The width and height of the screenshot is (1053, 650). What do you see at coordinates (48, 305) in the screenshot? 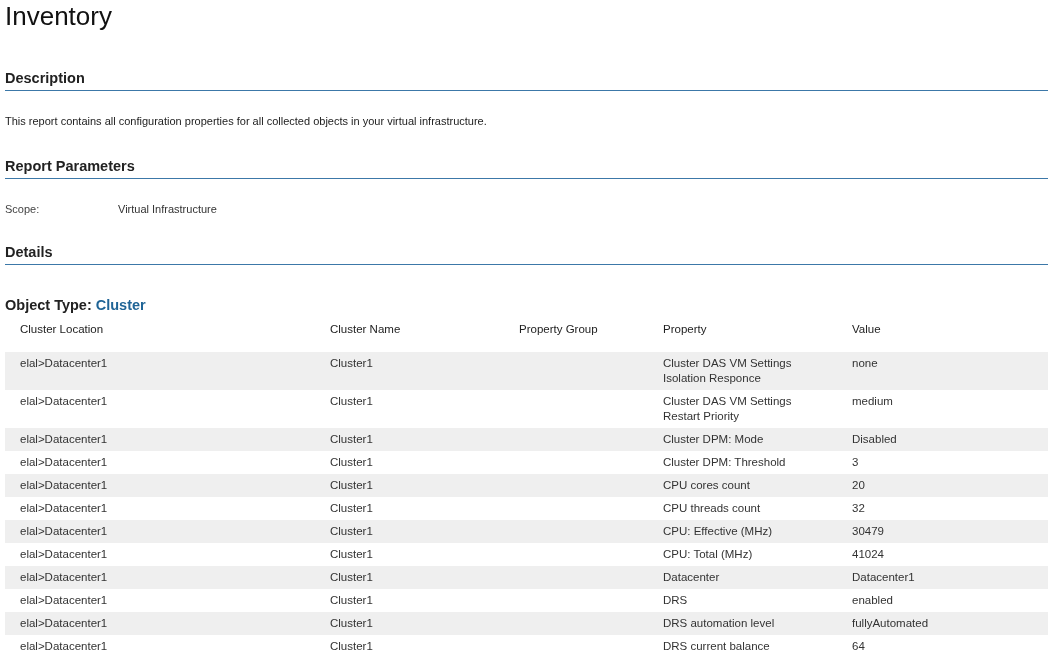
I see `object-type-label: Object Type:` at bounding box center [48, 305].